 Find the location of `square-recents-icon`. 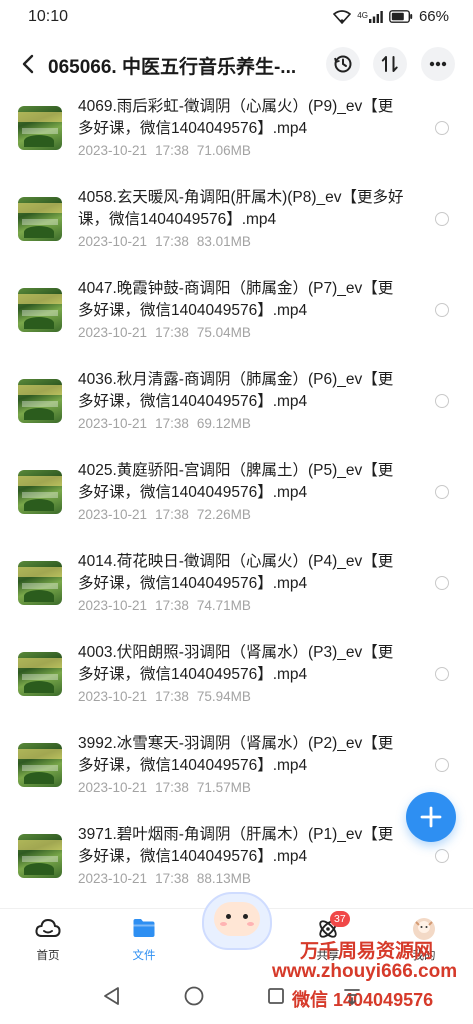

square-recents-icon is located at coordinates (276, 996).